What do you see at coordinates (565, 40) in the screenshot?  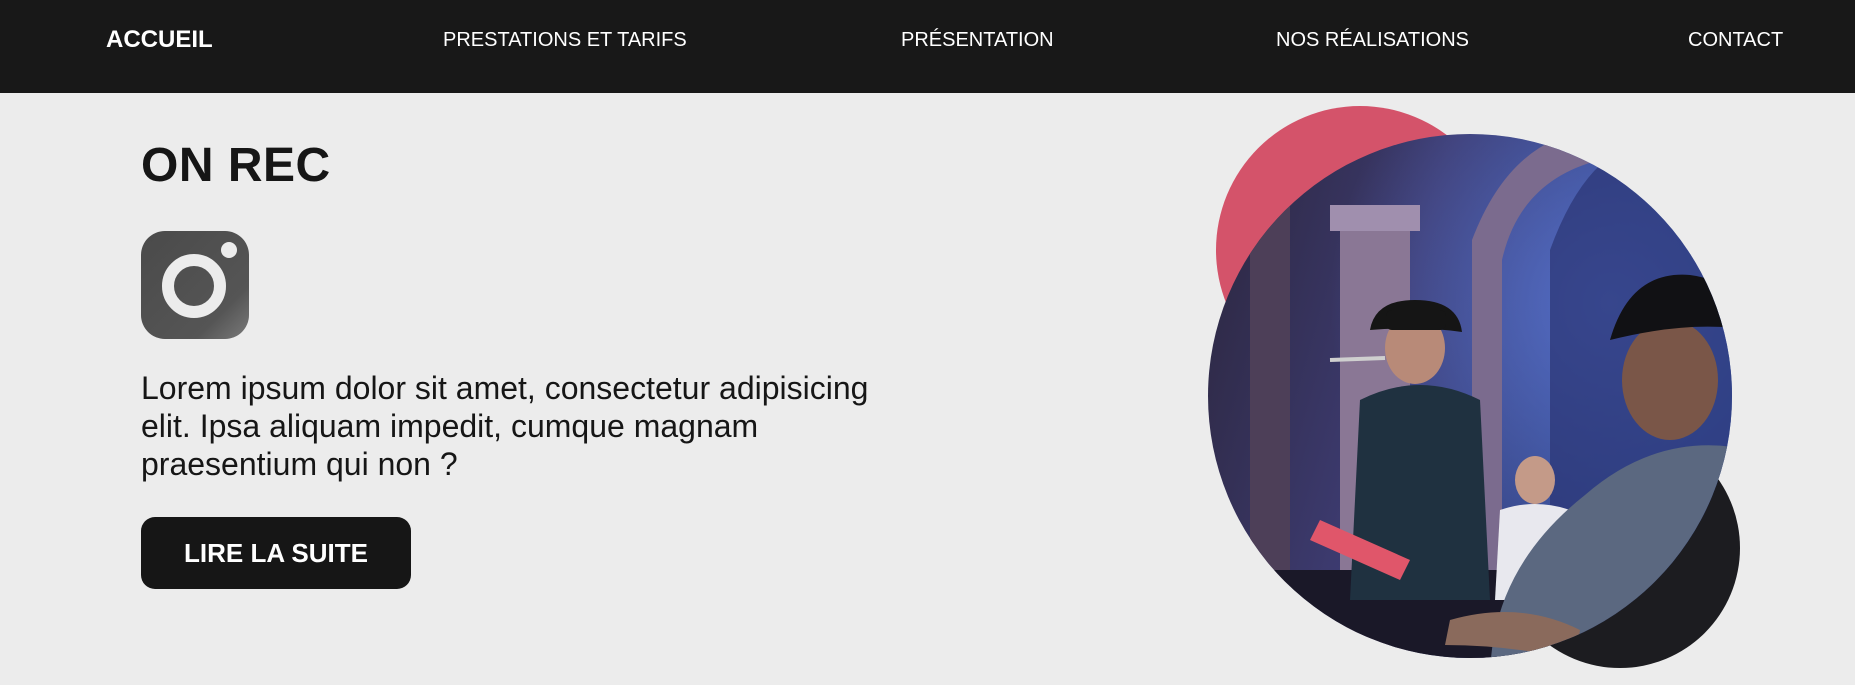 I see `nav-link-services: PRESTATIONS ET TARIFS` at bounding box center [565, 40].